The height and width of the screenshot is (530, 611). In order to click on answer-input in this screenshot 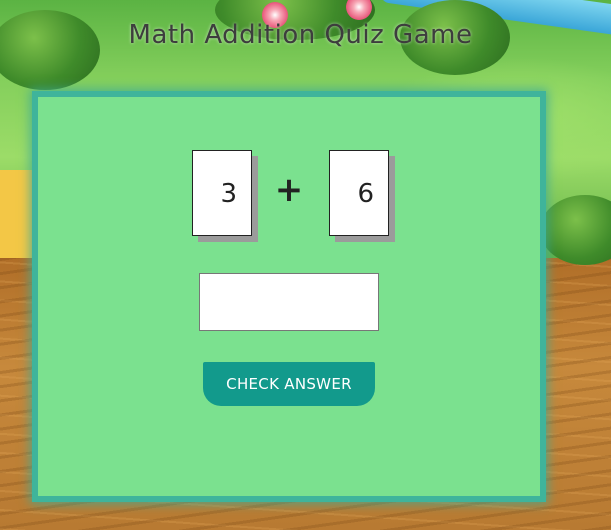, I will do `click(289, 302)`.